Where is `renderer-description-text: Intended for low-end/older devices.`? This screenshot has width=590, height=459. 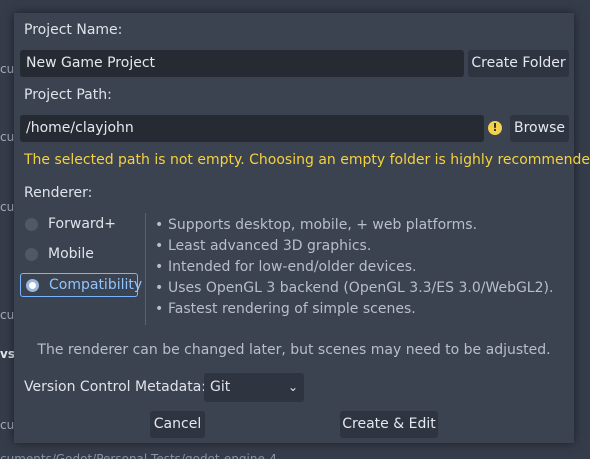 renderer-description-text: Intended for low-end/older devices. is located at coordinates (292, 267).